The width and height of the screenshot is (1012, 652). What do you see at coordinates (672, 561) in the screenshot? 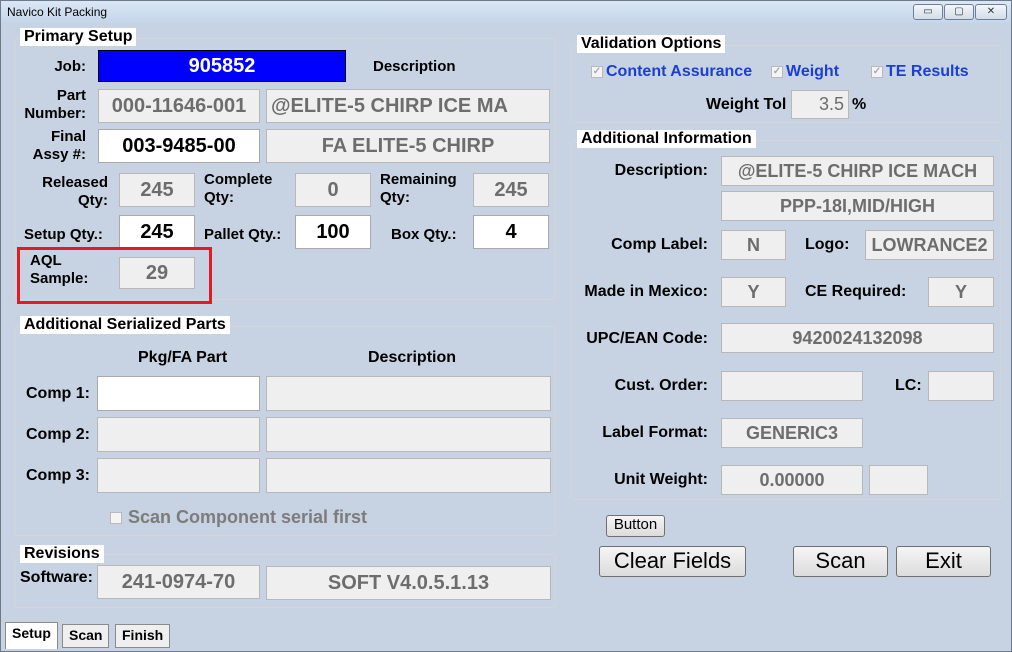
I see `clear-fields-button: Clear Fields` at bounding box center [672, 561].